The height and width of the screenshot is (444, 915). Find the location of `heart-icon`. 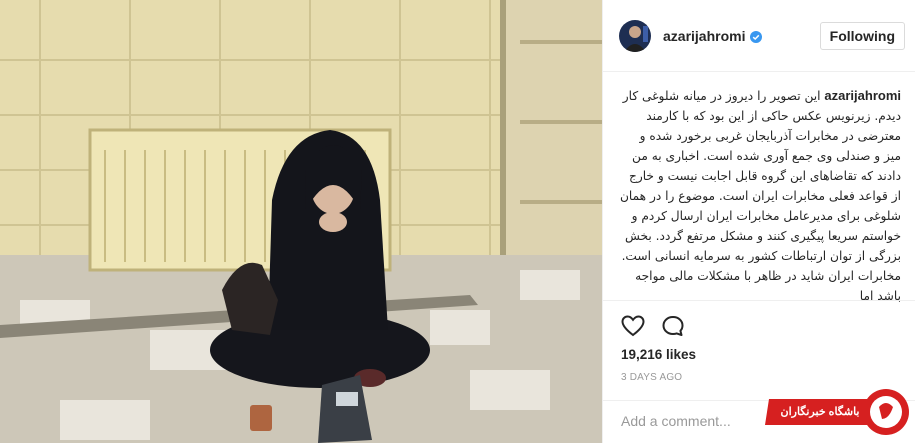

heart-icon is located at coordinates (633, 328).